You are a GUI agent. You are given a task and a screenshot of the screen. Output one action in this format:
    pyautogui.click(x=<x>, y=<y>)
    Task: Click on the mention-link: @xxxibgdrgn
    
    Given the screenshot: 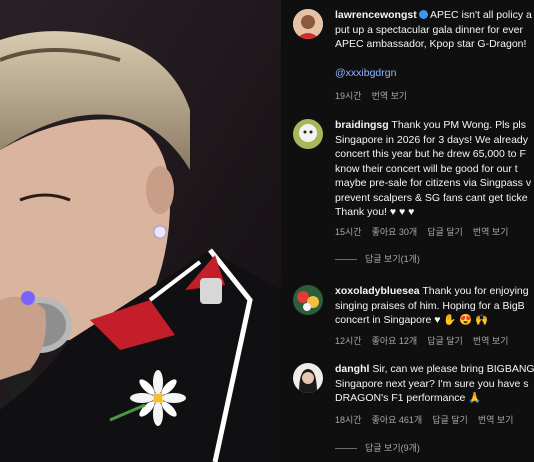 What is the action you would take?
    pyautogui.click(x=434, y=73)
    